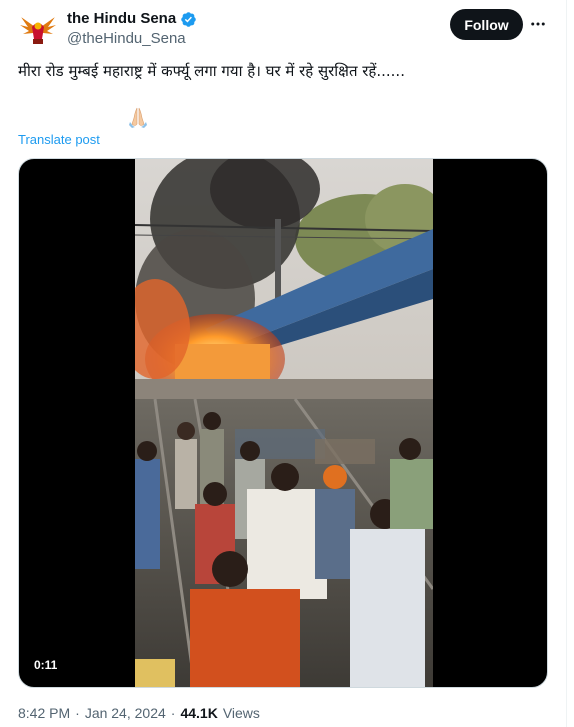 This screenshot has height=727, width=574. I want to click on post-metadata: 8:42 PM · Jan 24, 2024 · 44.1K Views, so click(139, 713).